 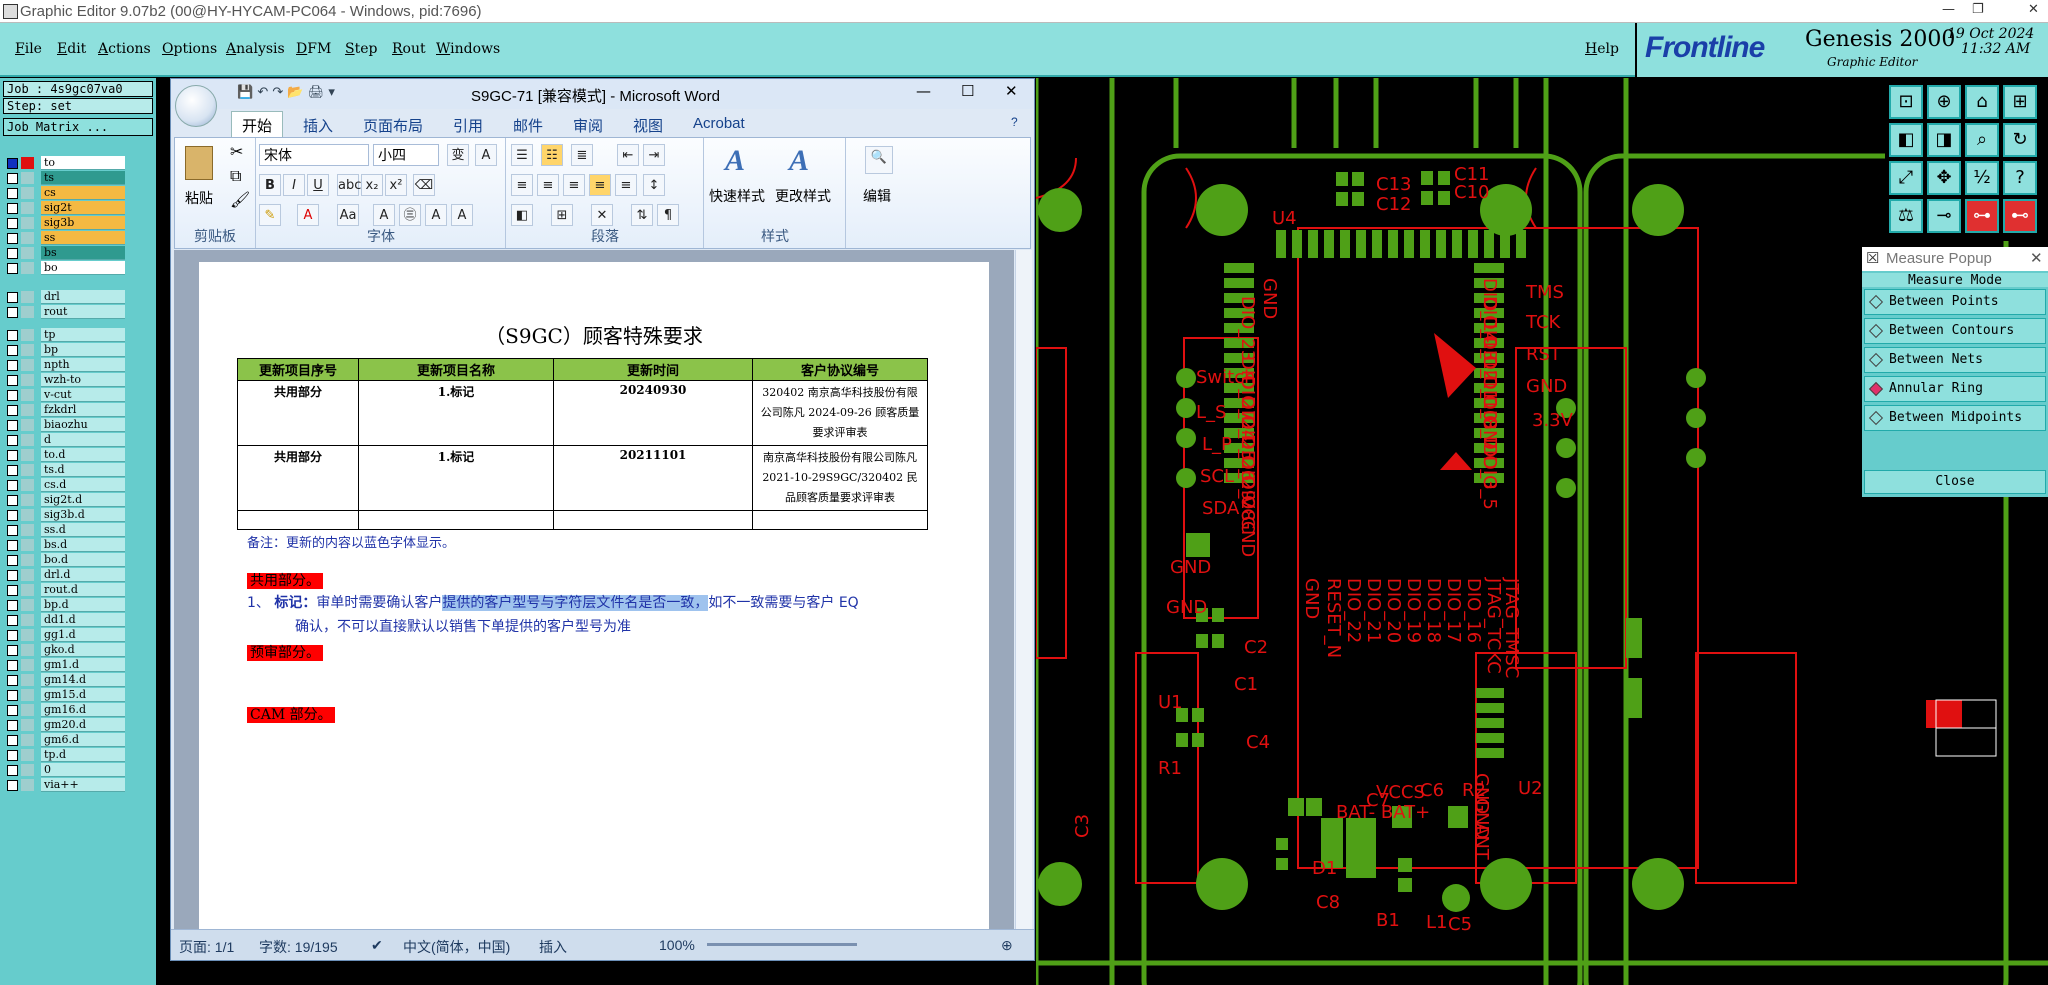 I want to click on font-name-select: 宋体, so click(x=314, y=155).